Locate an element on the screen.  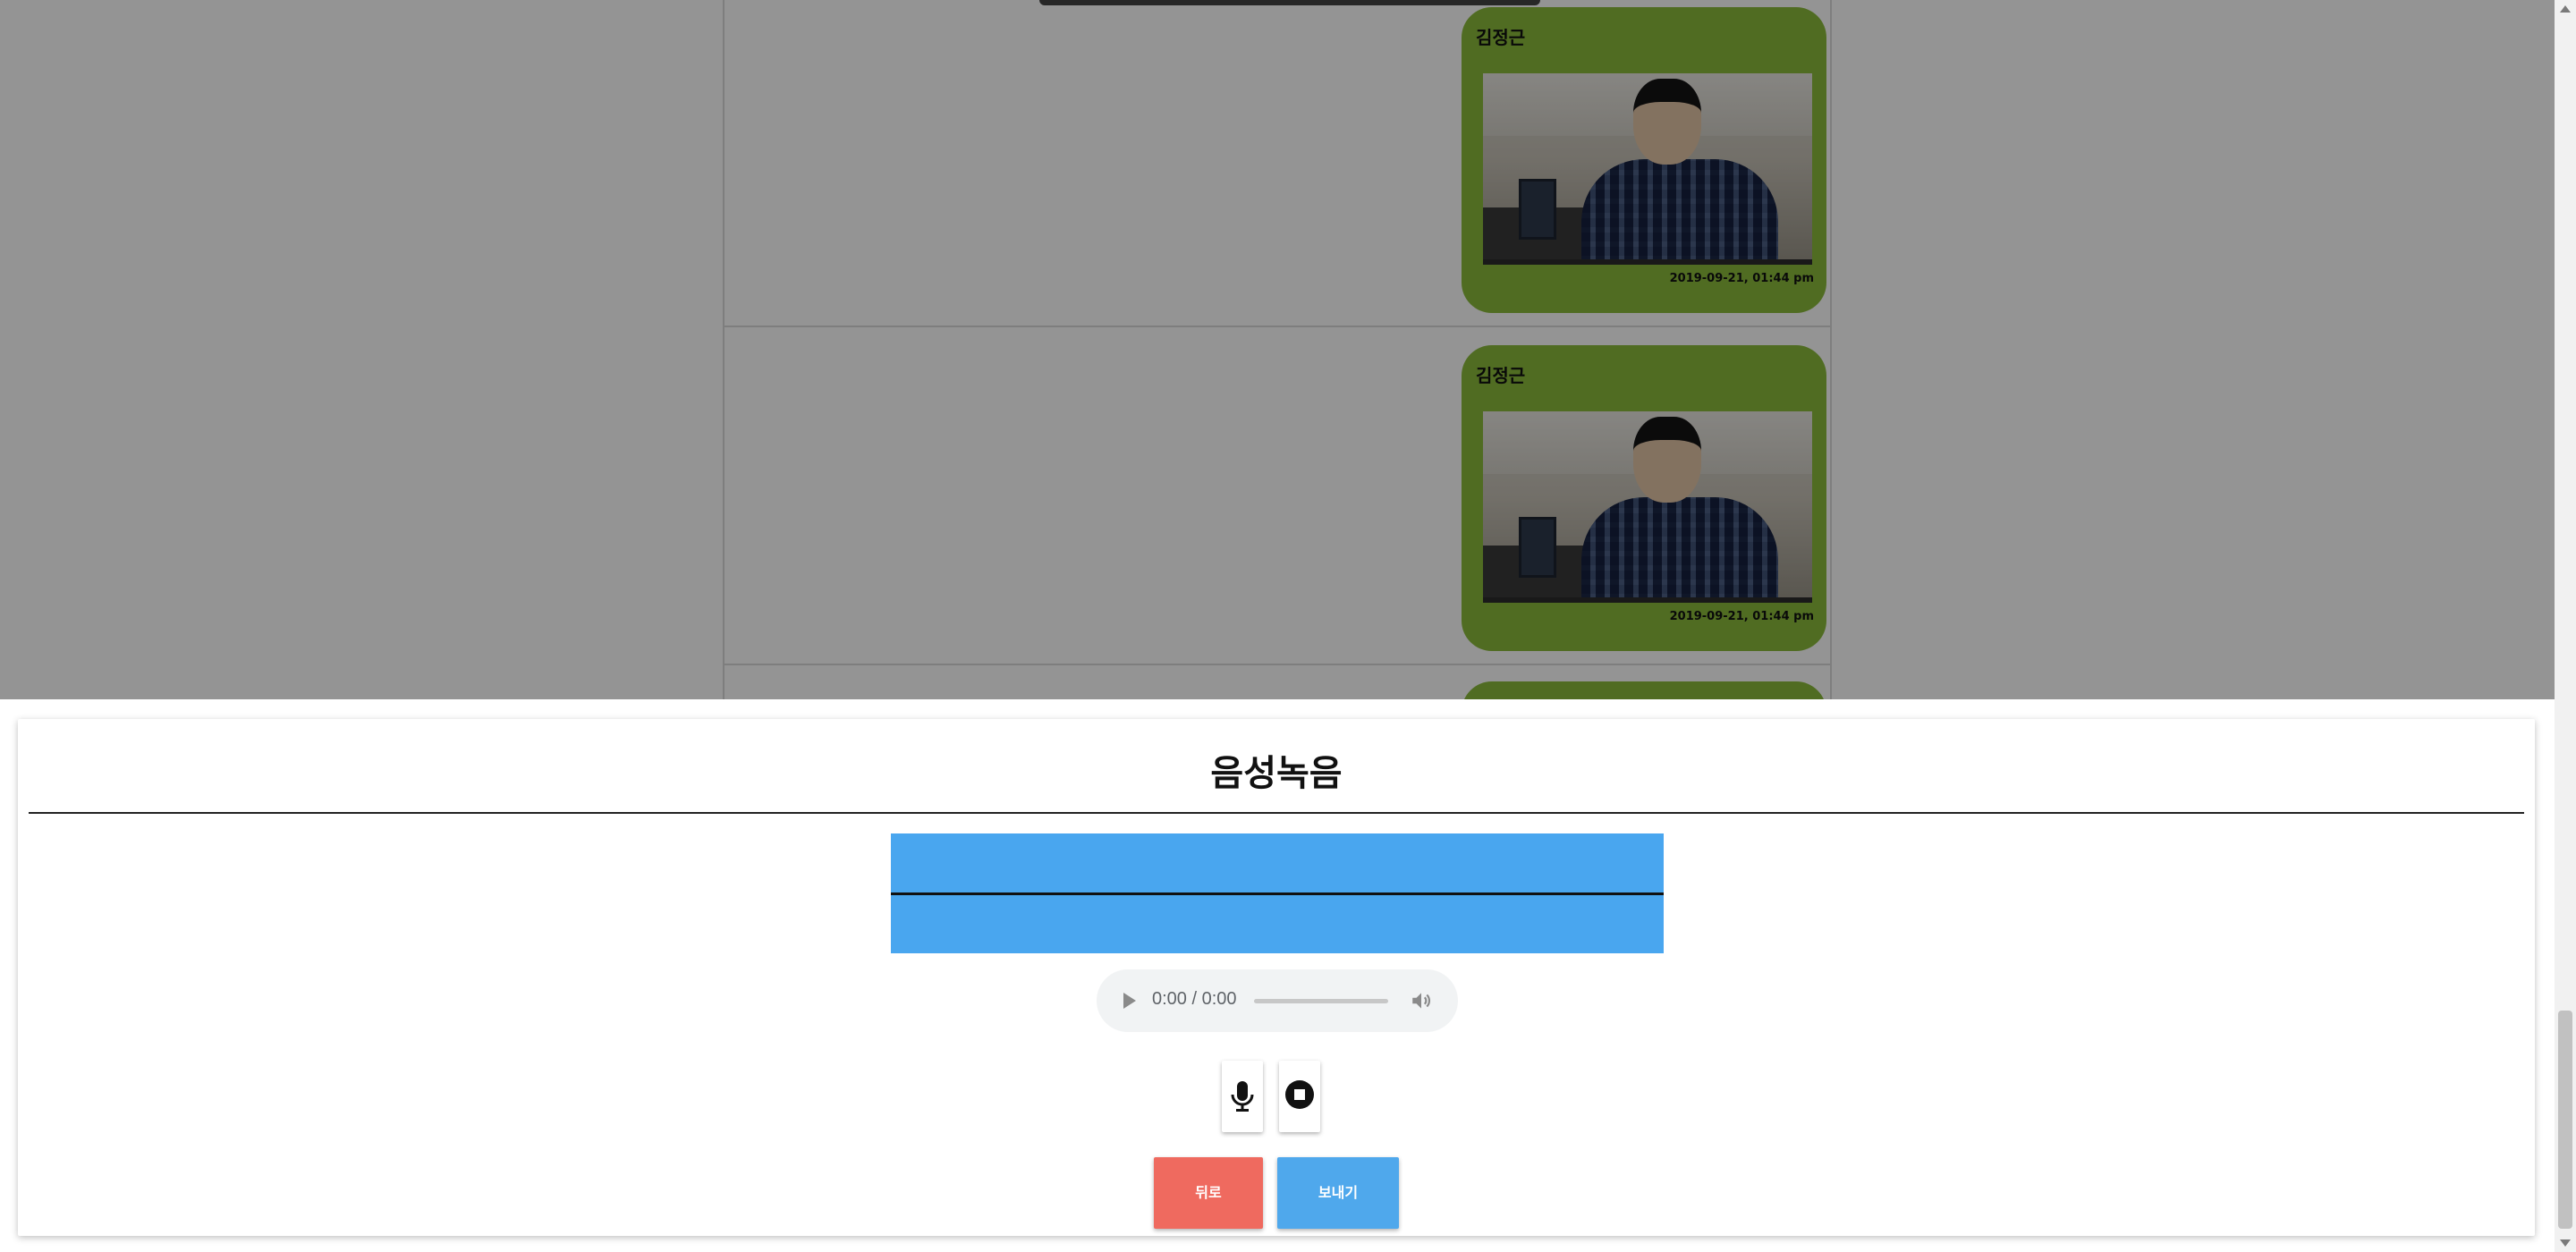
waveform-line is located at coordinates (1277, 893).